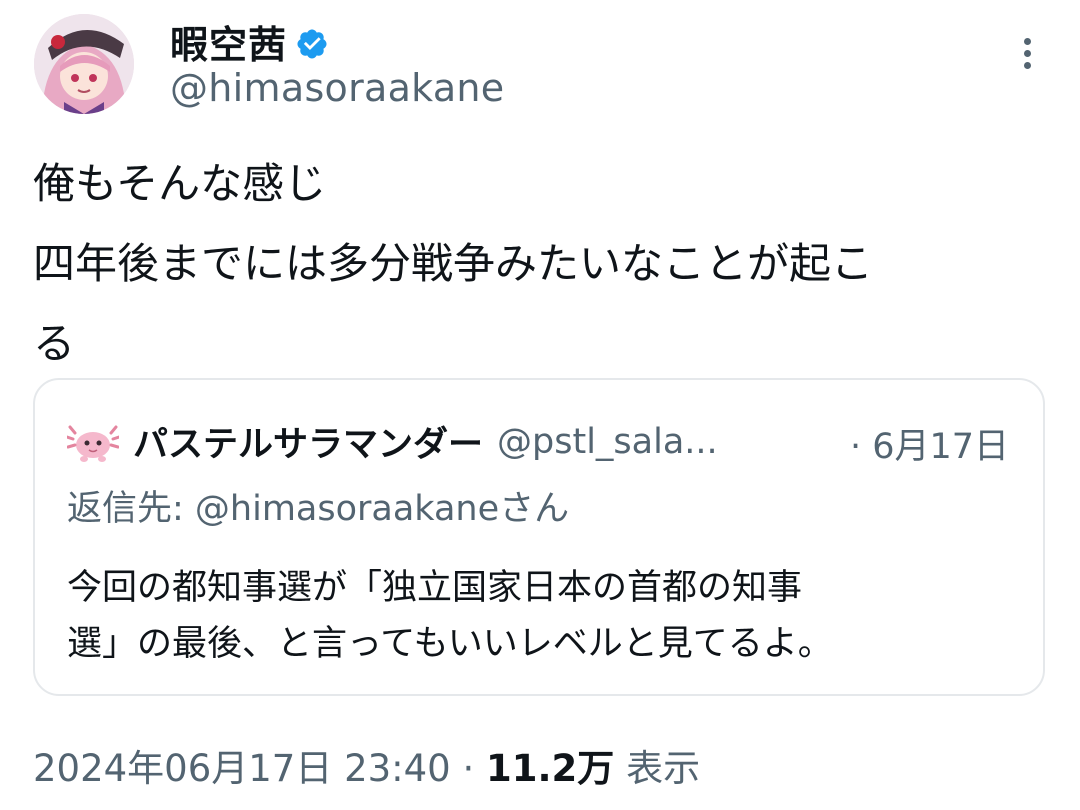 Image resolution: width=1080 pixels, height=810 pixels. What do you see at coordinates (312, 43) in the screenshot?
I see `verified-badge-icon` at bounding box center [312, 43].